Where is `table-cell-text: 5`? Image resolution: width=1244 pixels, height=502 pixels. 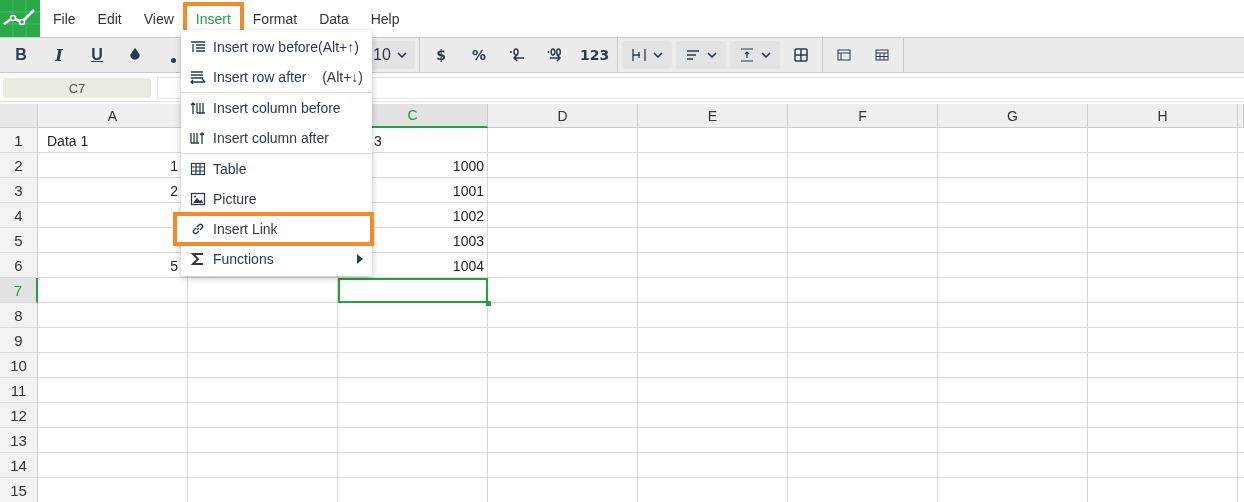
table-cell-text: 5 is located at coordinates (174, 266).